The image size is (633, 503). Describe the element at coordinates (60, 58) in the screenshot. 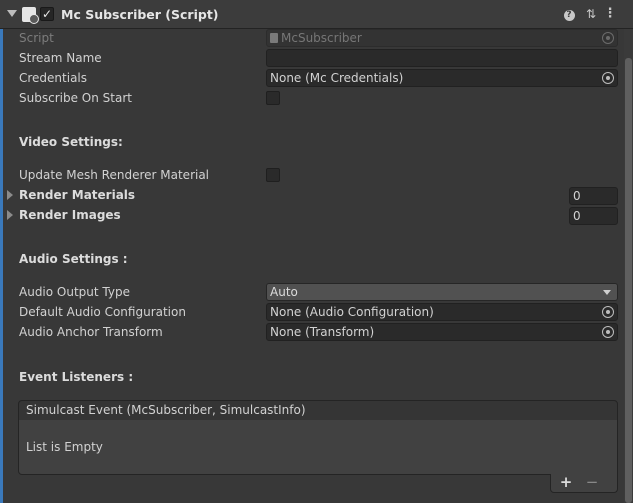

I see `stream-name-label: Stream Name` at that location.